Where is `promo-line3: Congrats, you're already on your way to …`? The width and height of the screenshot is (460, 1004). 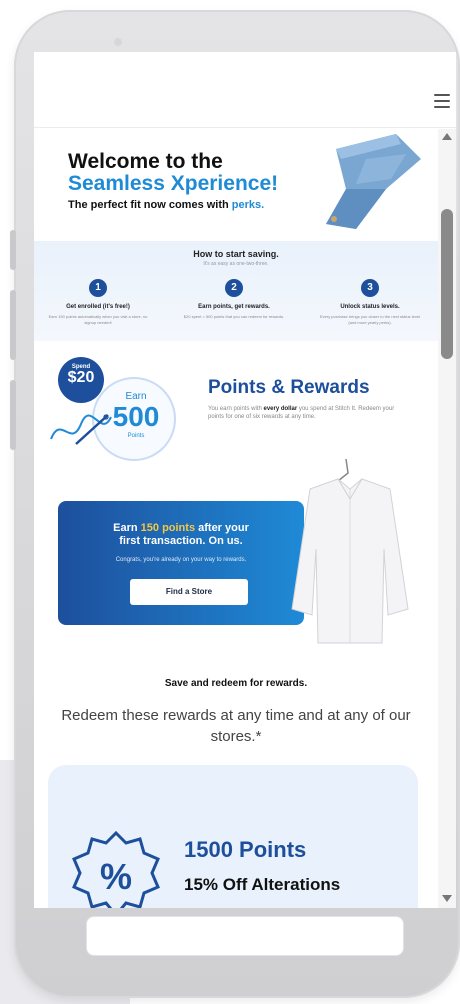 promo-line3: Congrats, you're already on your way to … is located at coordinates (181, 560).